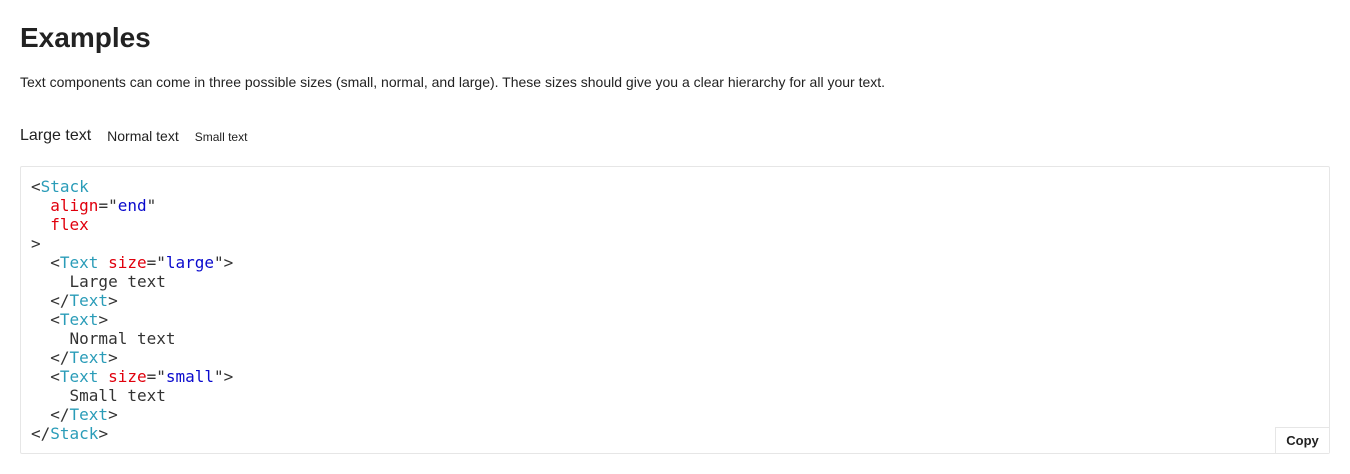 The height and width of the screenshot is (474, 1350). I want to click on code-line: Large text, so click(98, 281).